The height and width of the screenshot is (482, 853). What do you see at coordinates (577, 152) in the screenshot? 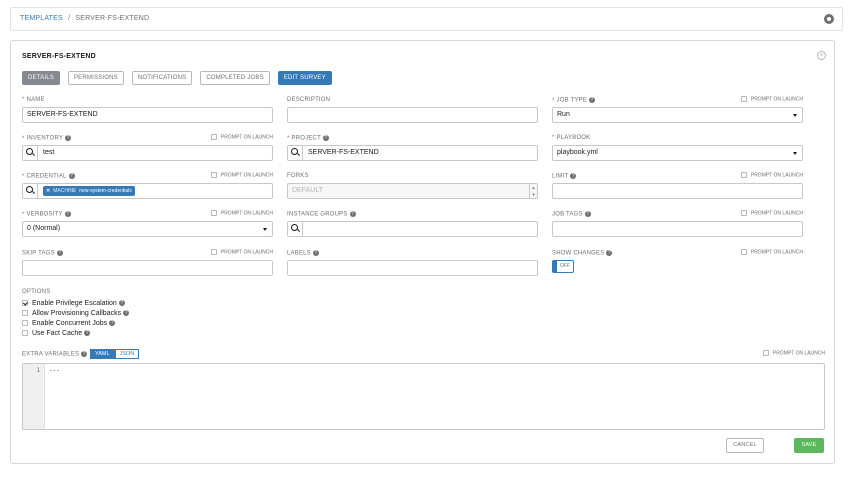
I see `playbook-value: playbook.yml` at bounding box center [577, 152].